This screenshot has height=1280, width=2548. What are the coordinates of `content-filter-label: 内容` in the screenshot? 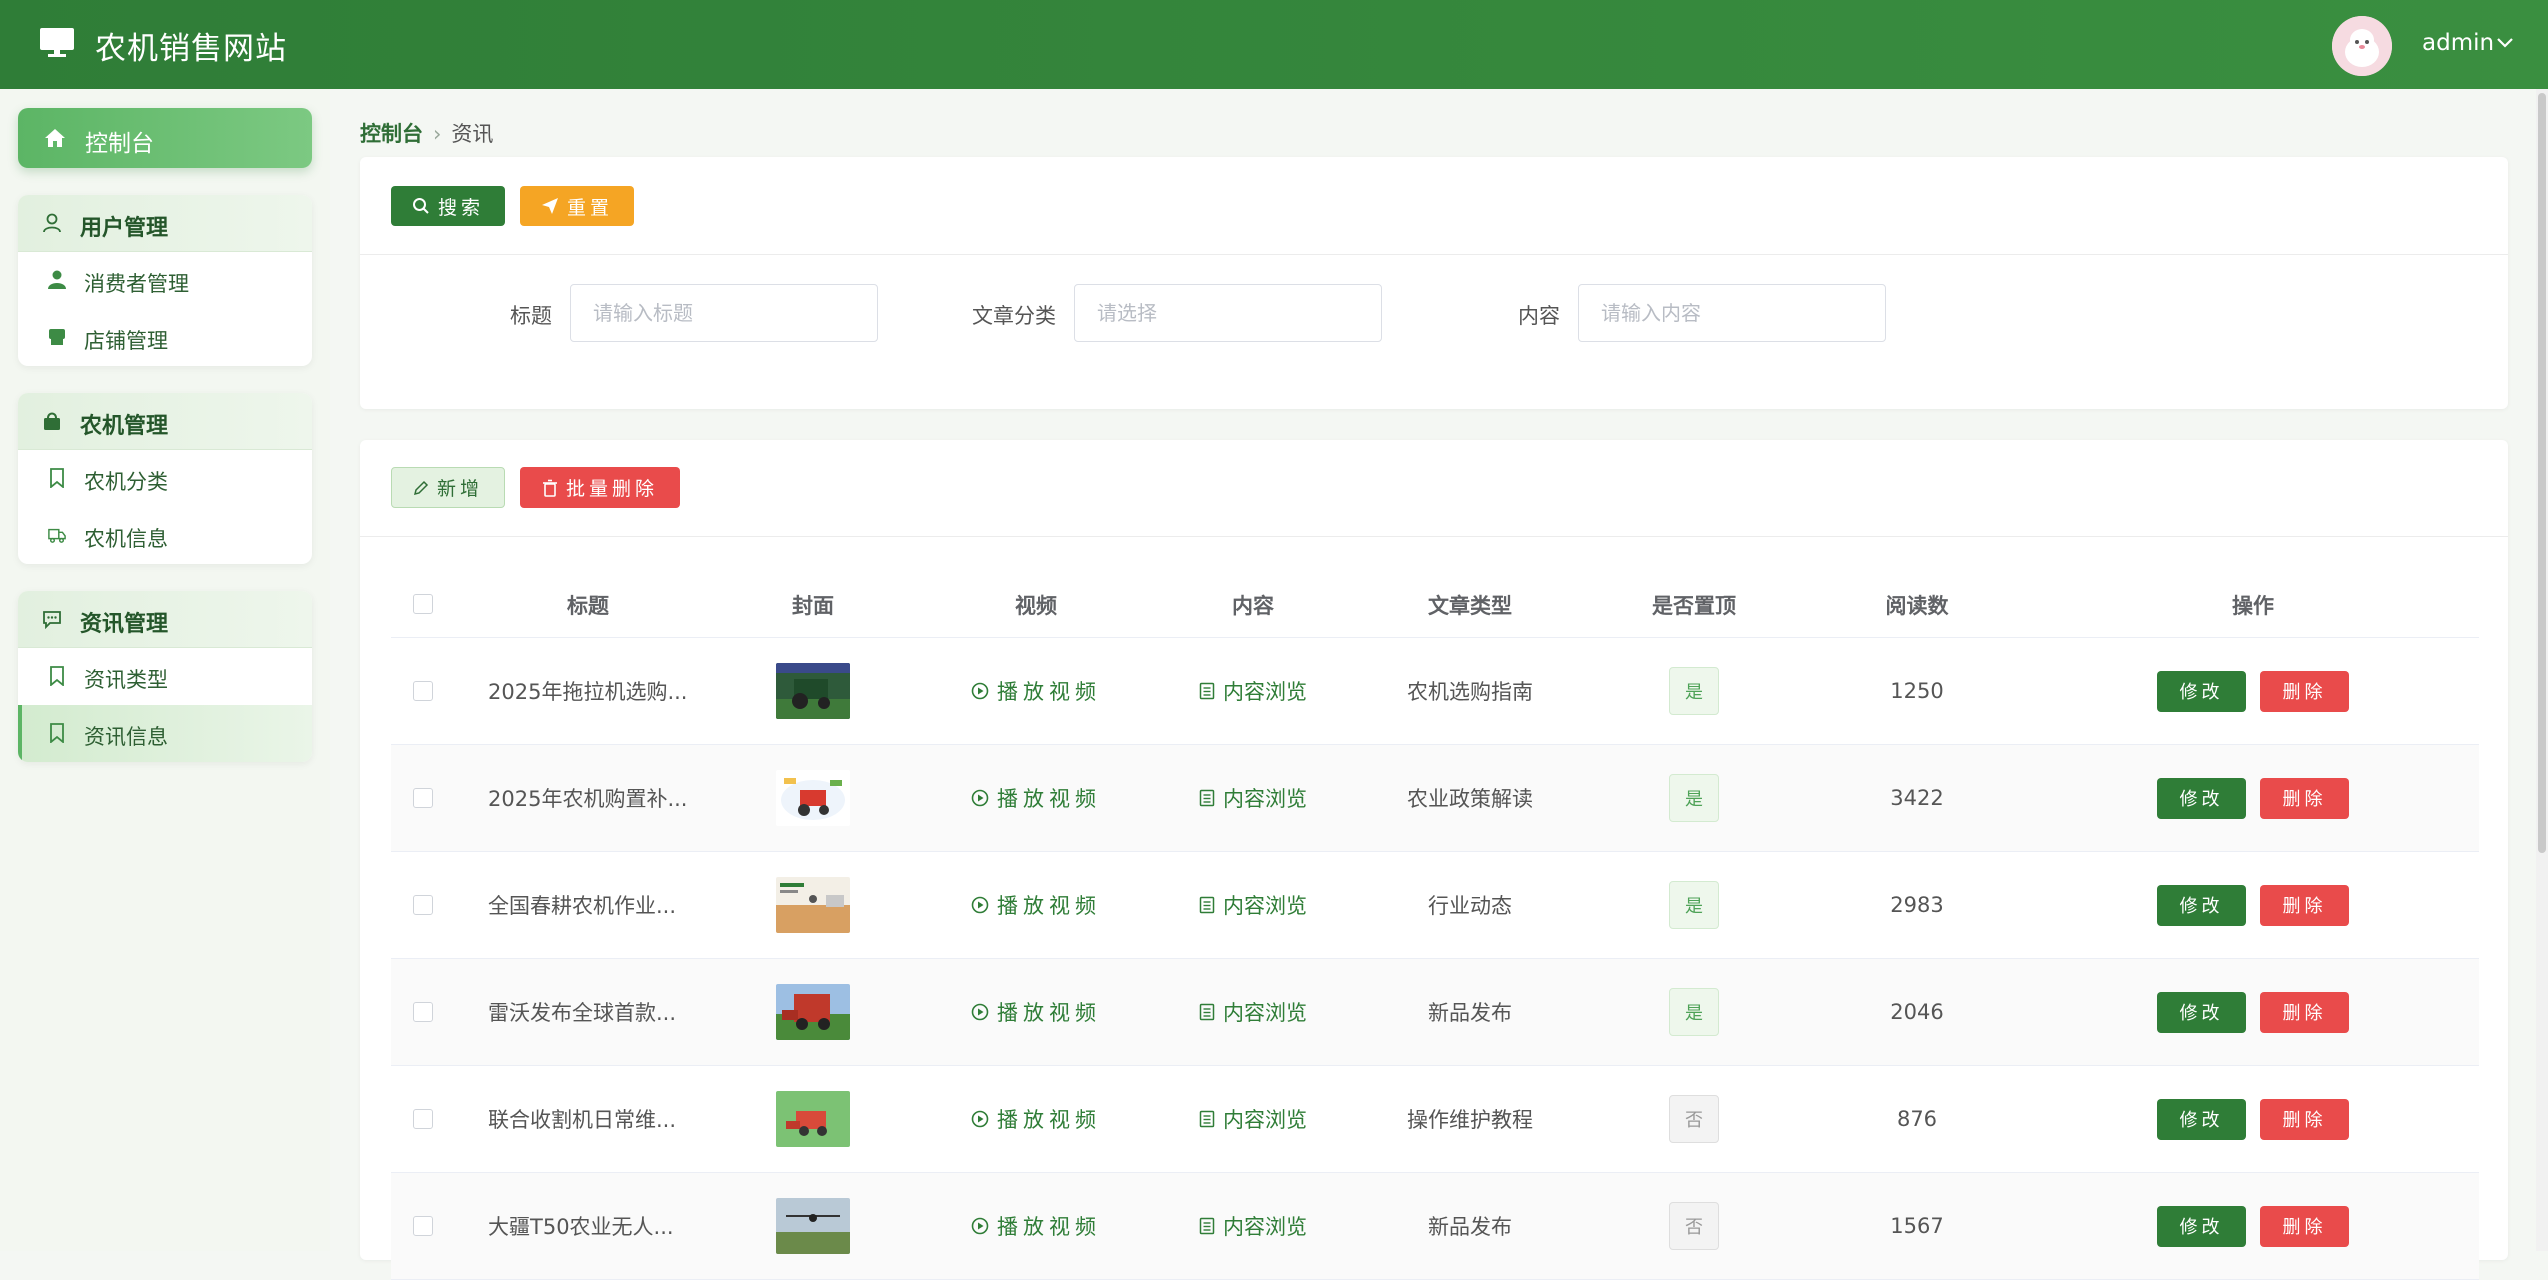 It's located at (1539, 316).